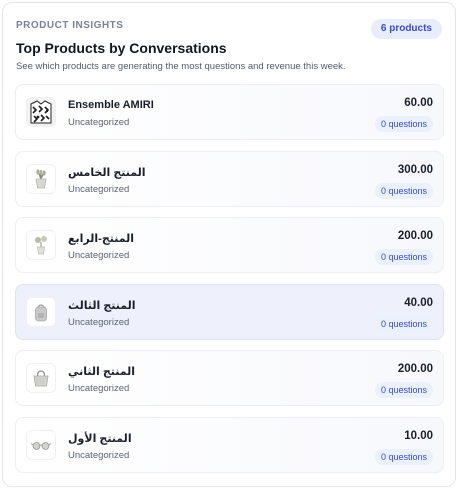  Describe the element at coordinates (102, 372) in the screenshot. I see `product-name: المنتج الثاني` at that location.